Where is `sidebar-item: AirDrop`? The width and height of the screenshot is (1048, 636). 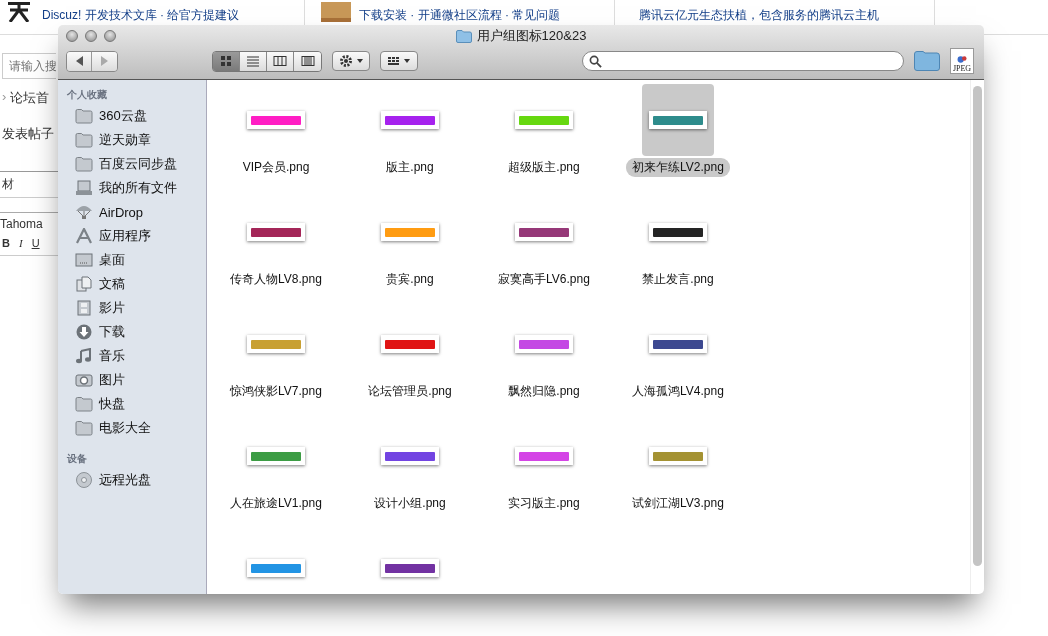 sidebar-item: AirDrop is located at coordinates (132, 212).